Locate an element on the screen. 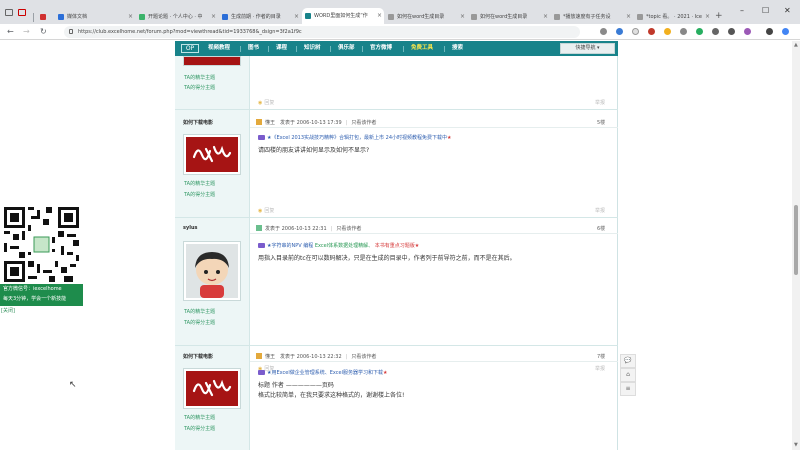 The width and height of the screenshot is (800, 450). home-tool-icon: ⌂ is located at coordinates (628, 375).